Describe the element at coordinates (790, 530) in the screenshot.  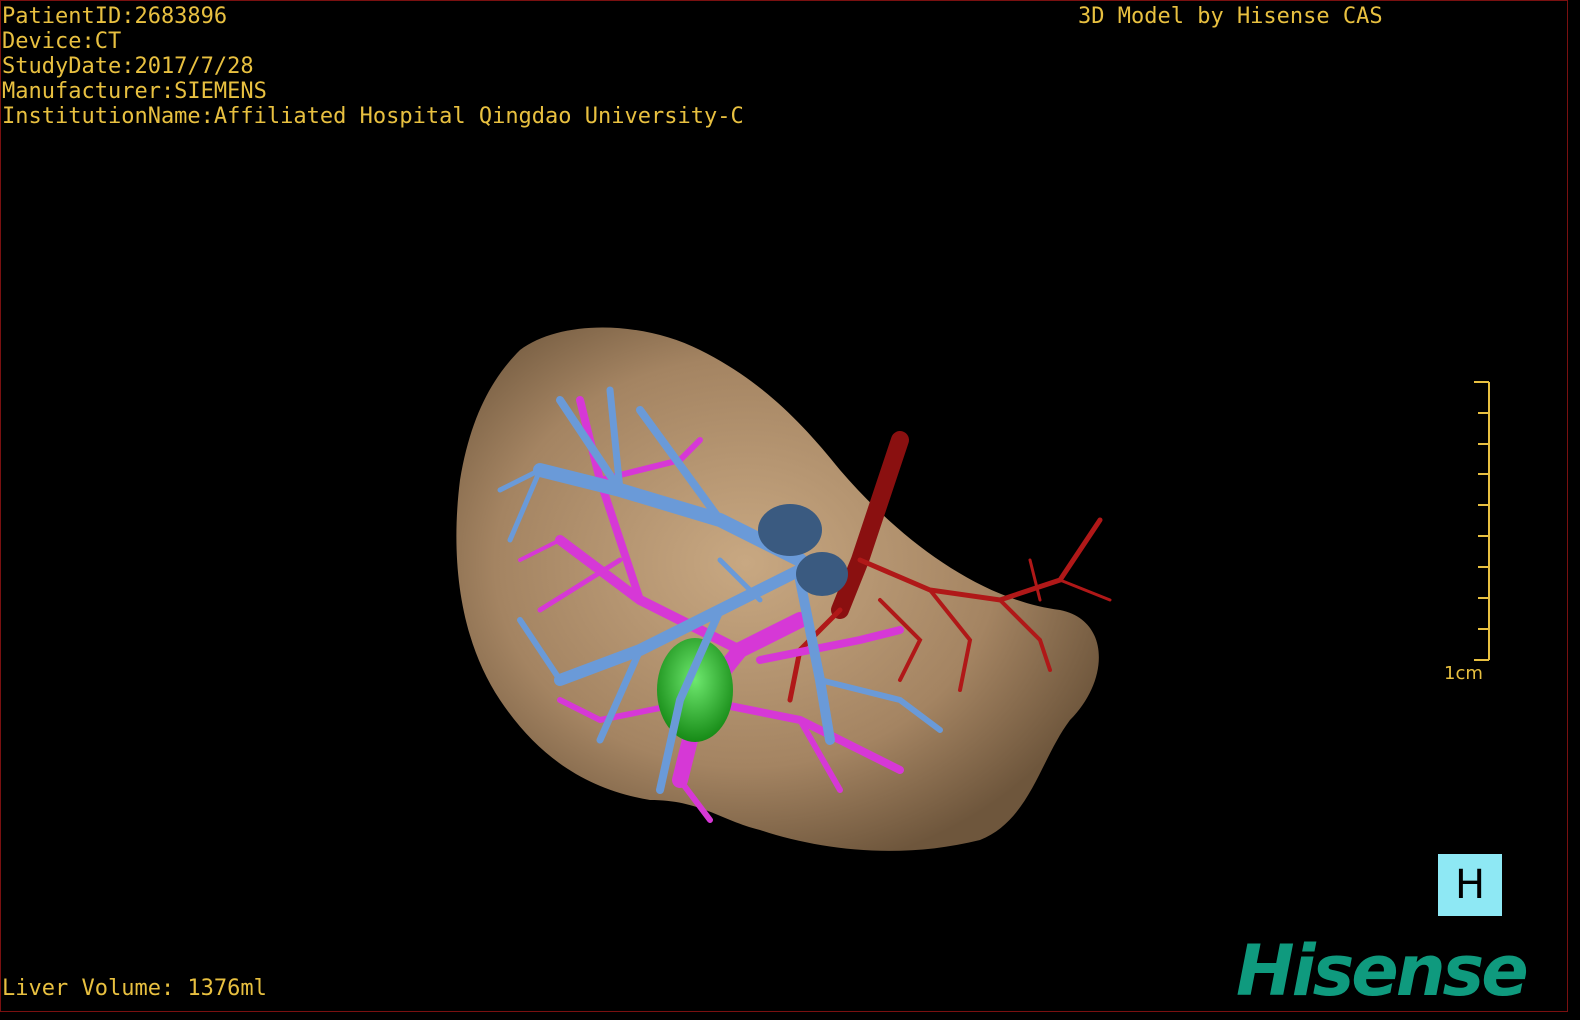
I see `inferior-vena-cava` at that location.